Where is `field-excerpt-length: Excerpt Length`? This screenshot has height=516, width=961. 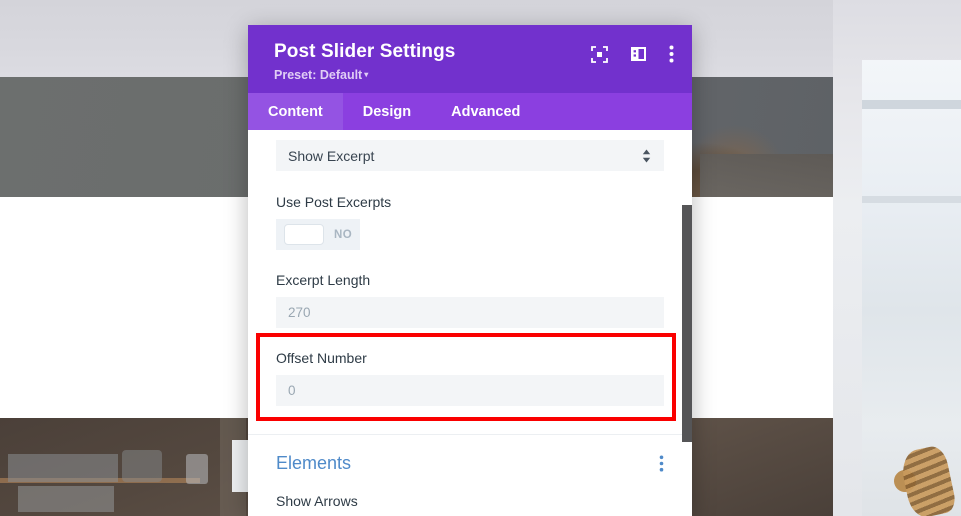 field-excerpt-length: Excerpt Length is located at coordinates (470, 300).